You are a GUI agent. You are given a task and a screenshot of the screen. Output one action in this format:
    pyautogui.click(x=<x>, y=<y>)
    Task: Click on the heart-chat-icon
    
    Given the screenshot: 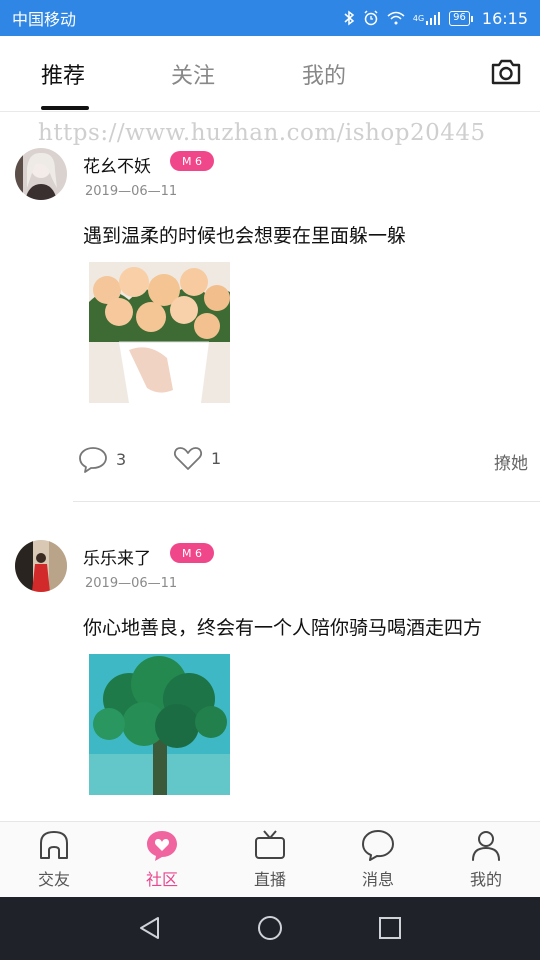 What is the action you would take?
    pyautogui.click(x=162, y=846)
    